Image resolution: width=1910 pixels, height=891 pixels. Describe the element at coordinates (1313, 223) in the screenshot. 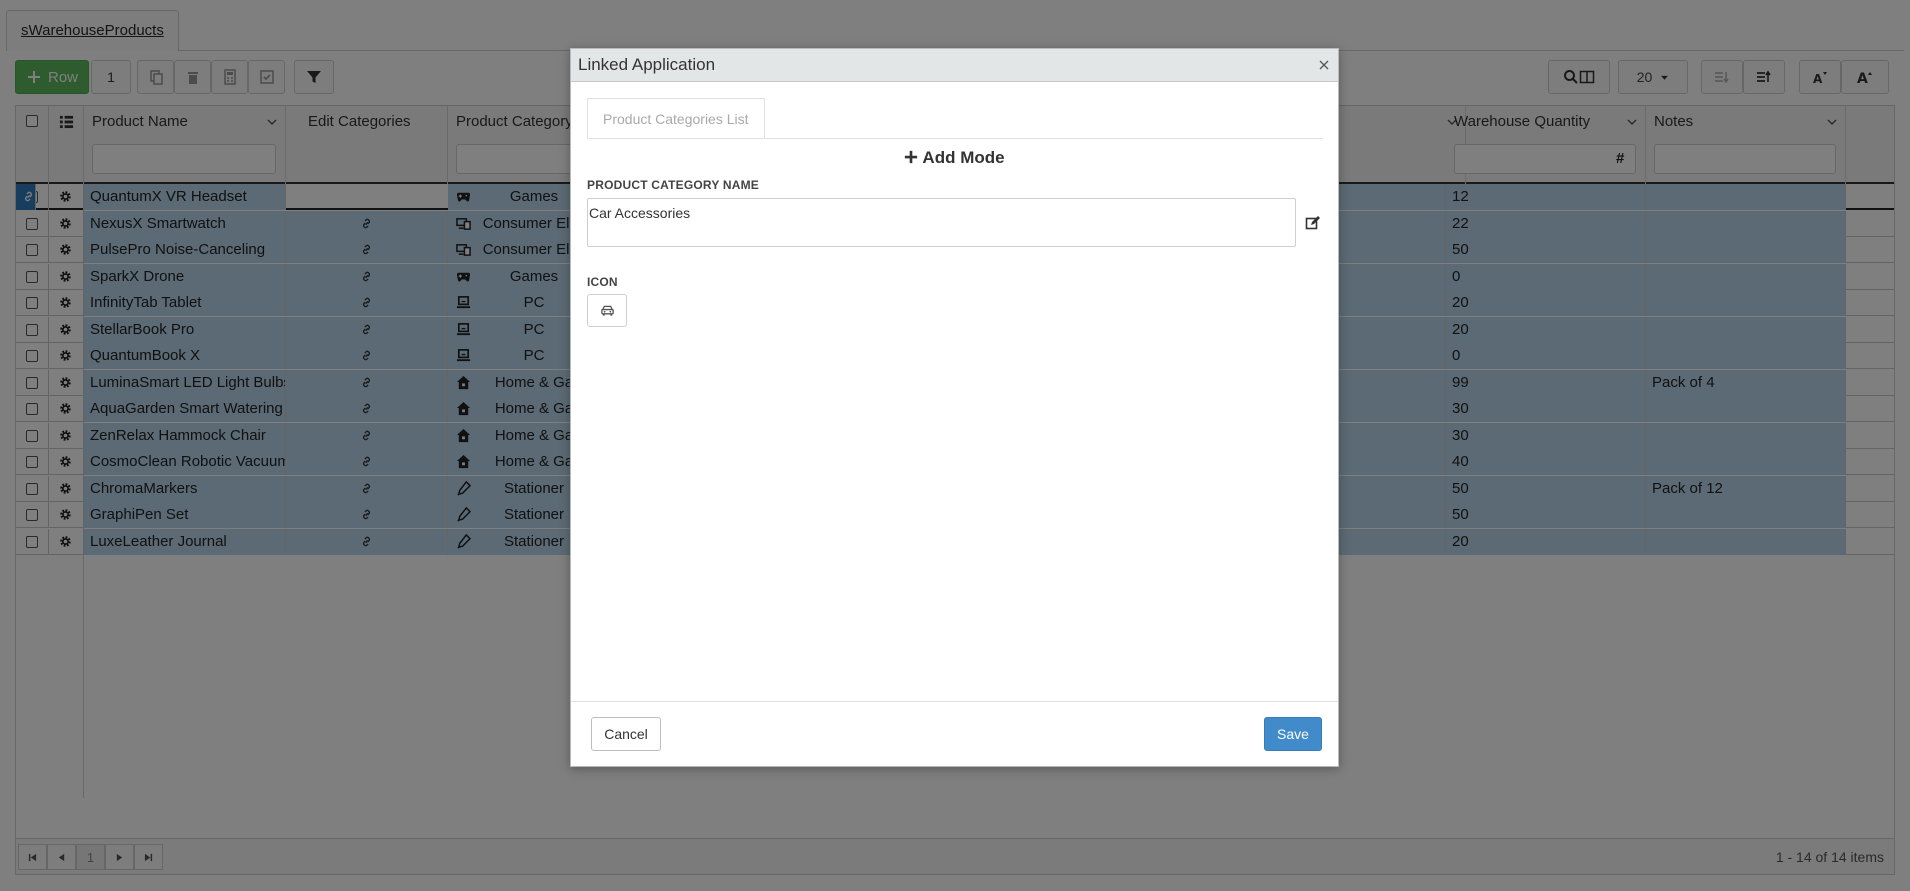

I see `edit-icon` at that location.